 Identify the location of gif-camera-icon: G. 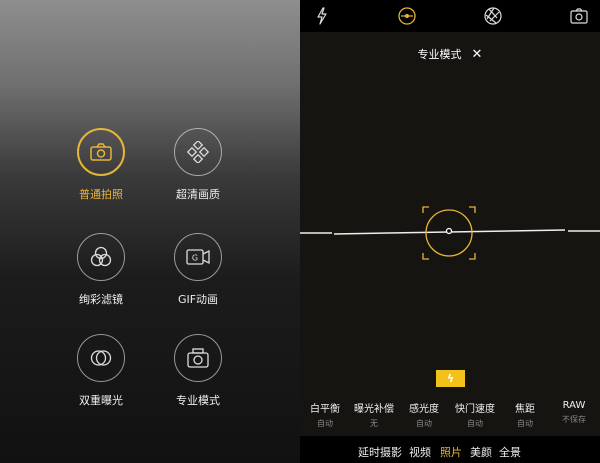
(198, 257).